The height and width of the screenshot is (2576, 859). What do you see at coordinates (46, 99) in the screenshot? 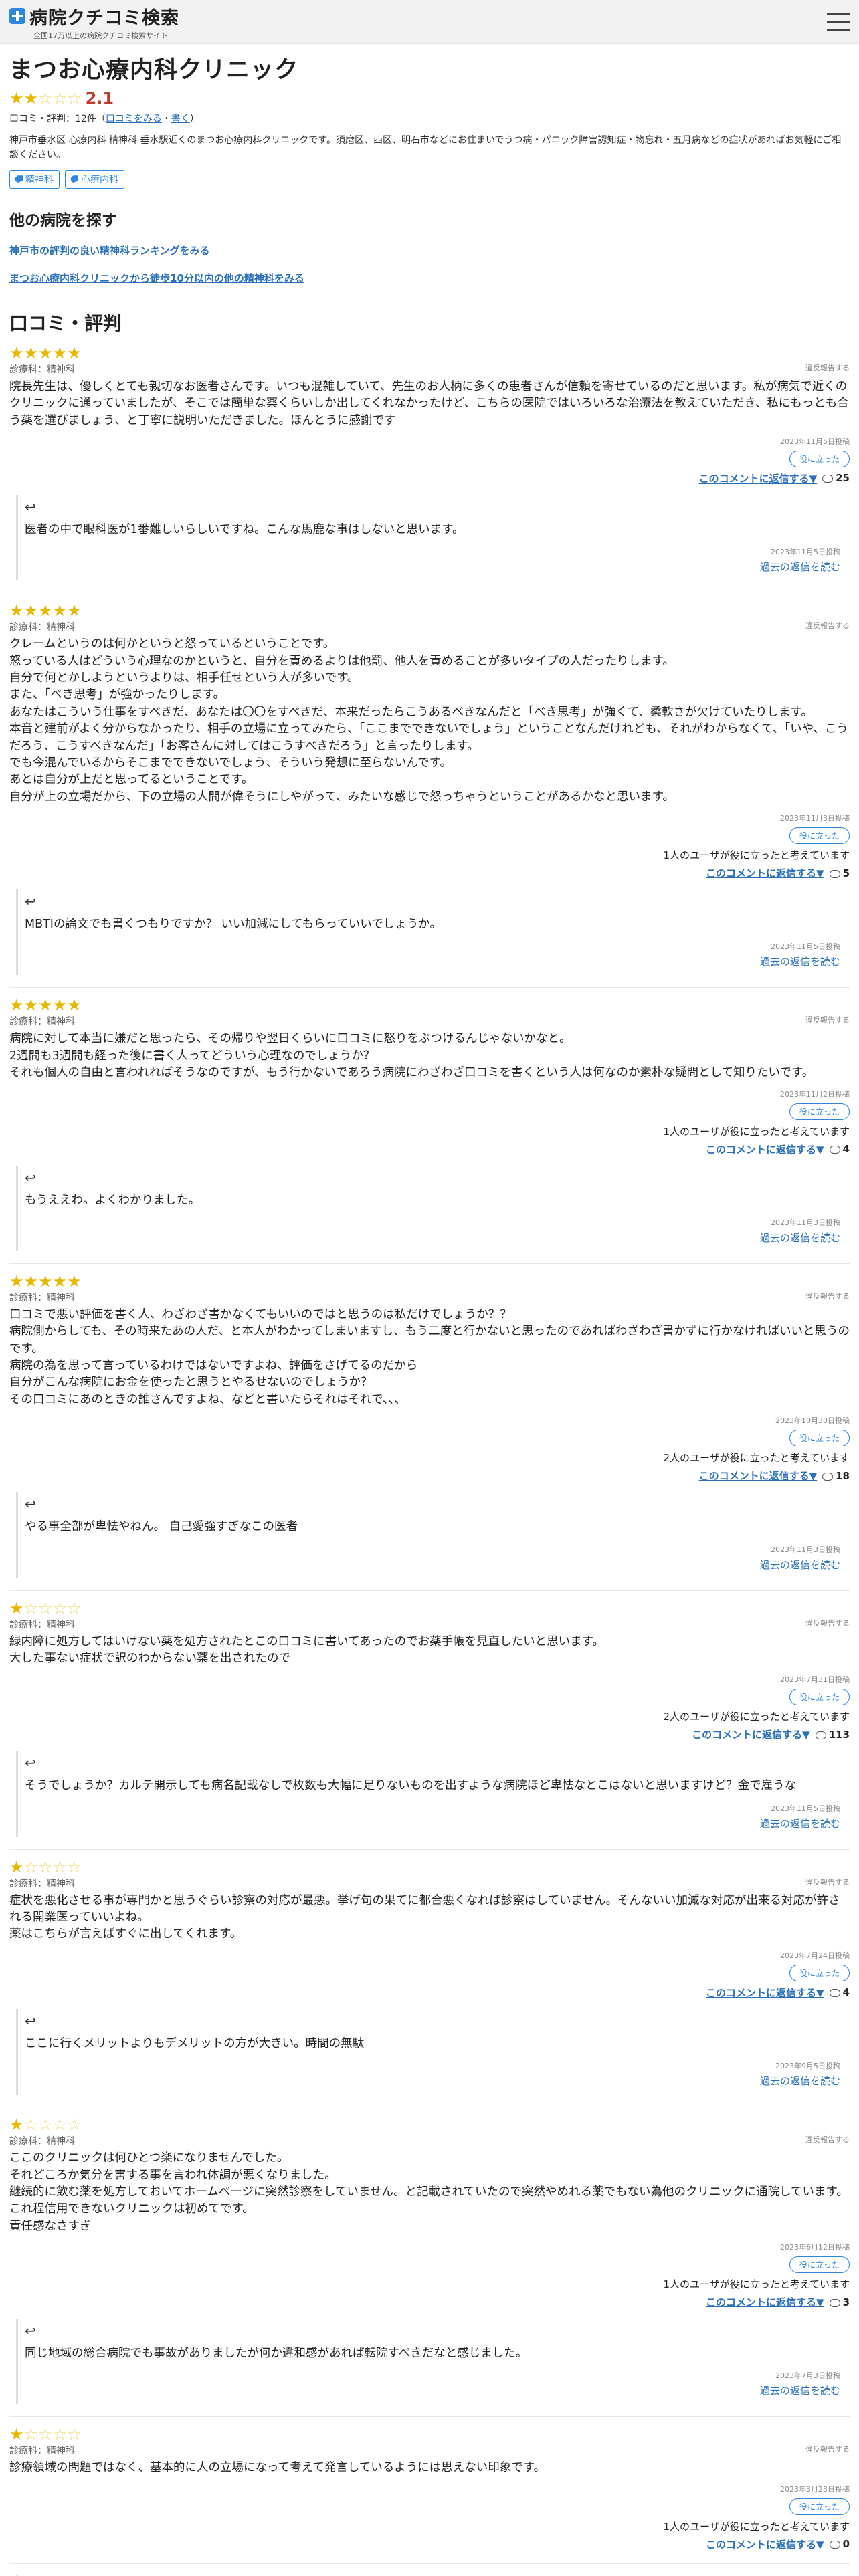
I see `rating-stars: ★★☆☆☆` at bounding box center [46, 99].